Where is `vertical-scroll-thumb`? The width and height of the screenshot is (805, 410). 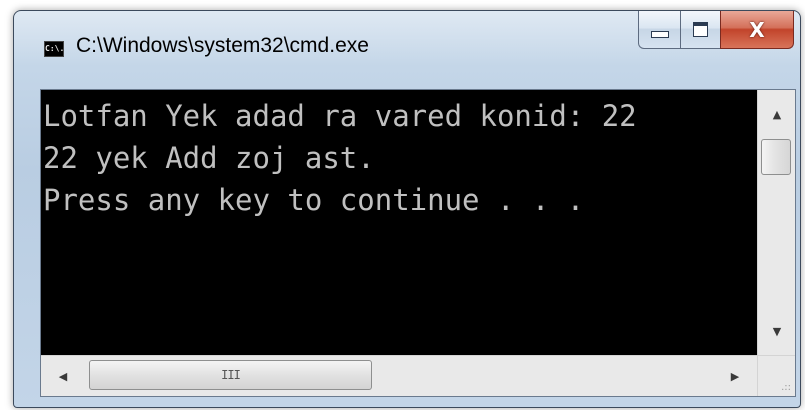
vertical-scroll-thumb is located at coordinates (776, 157).